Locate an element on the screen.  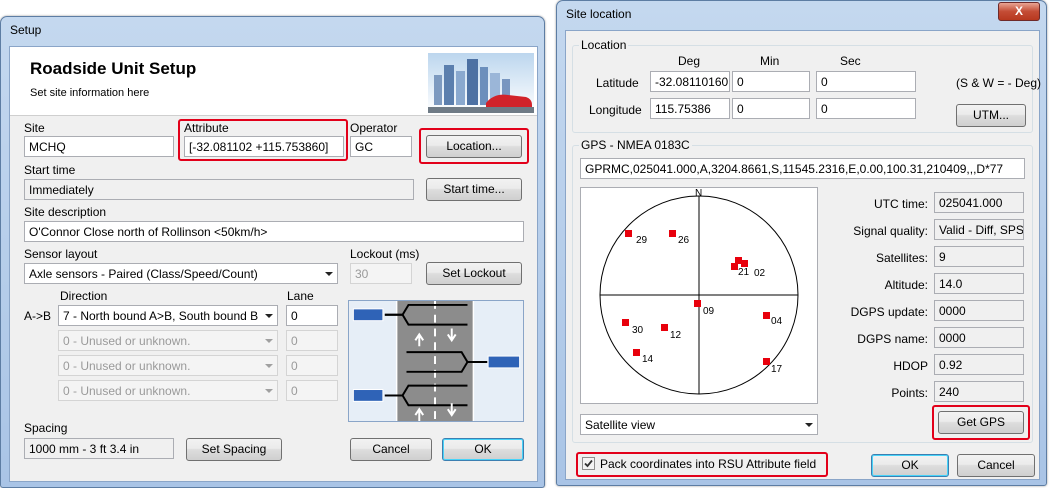
location-highlight is located at coordinates (474, 146).